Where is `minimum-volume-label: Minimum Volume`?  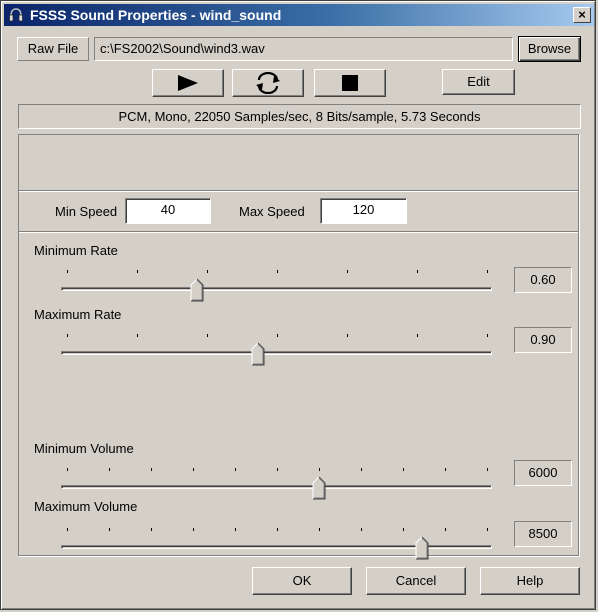 minimum-volume-label: Minimum Volume is located at coordinates (84, 448).